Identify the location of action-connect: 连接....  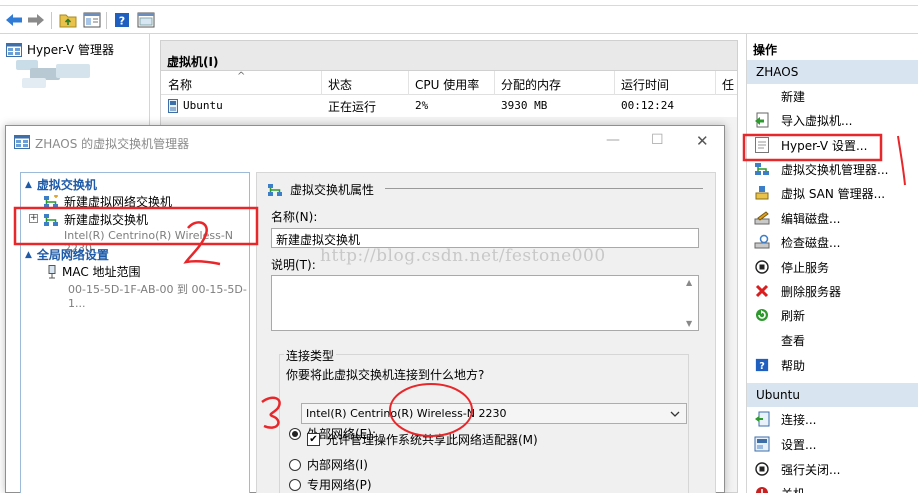
(834, 419).